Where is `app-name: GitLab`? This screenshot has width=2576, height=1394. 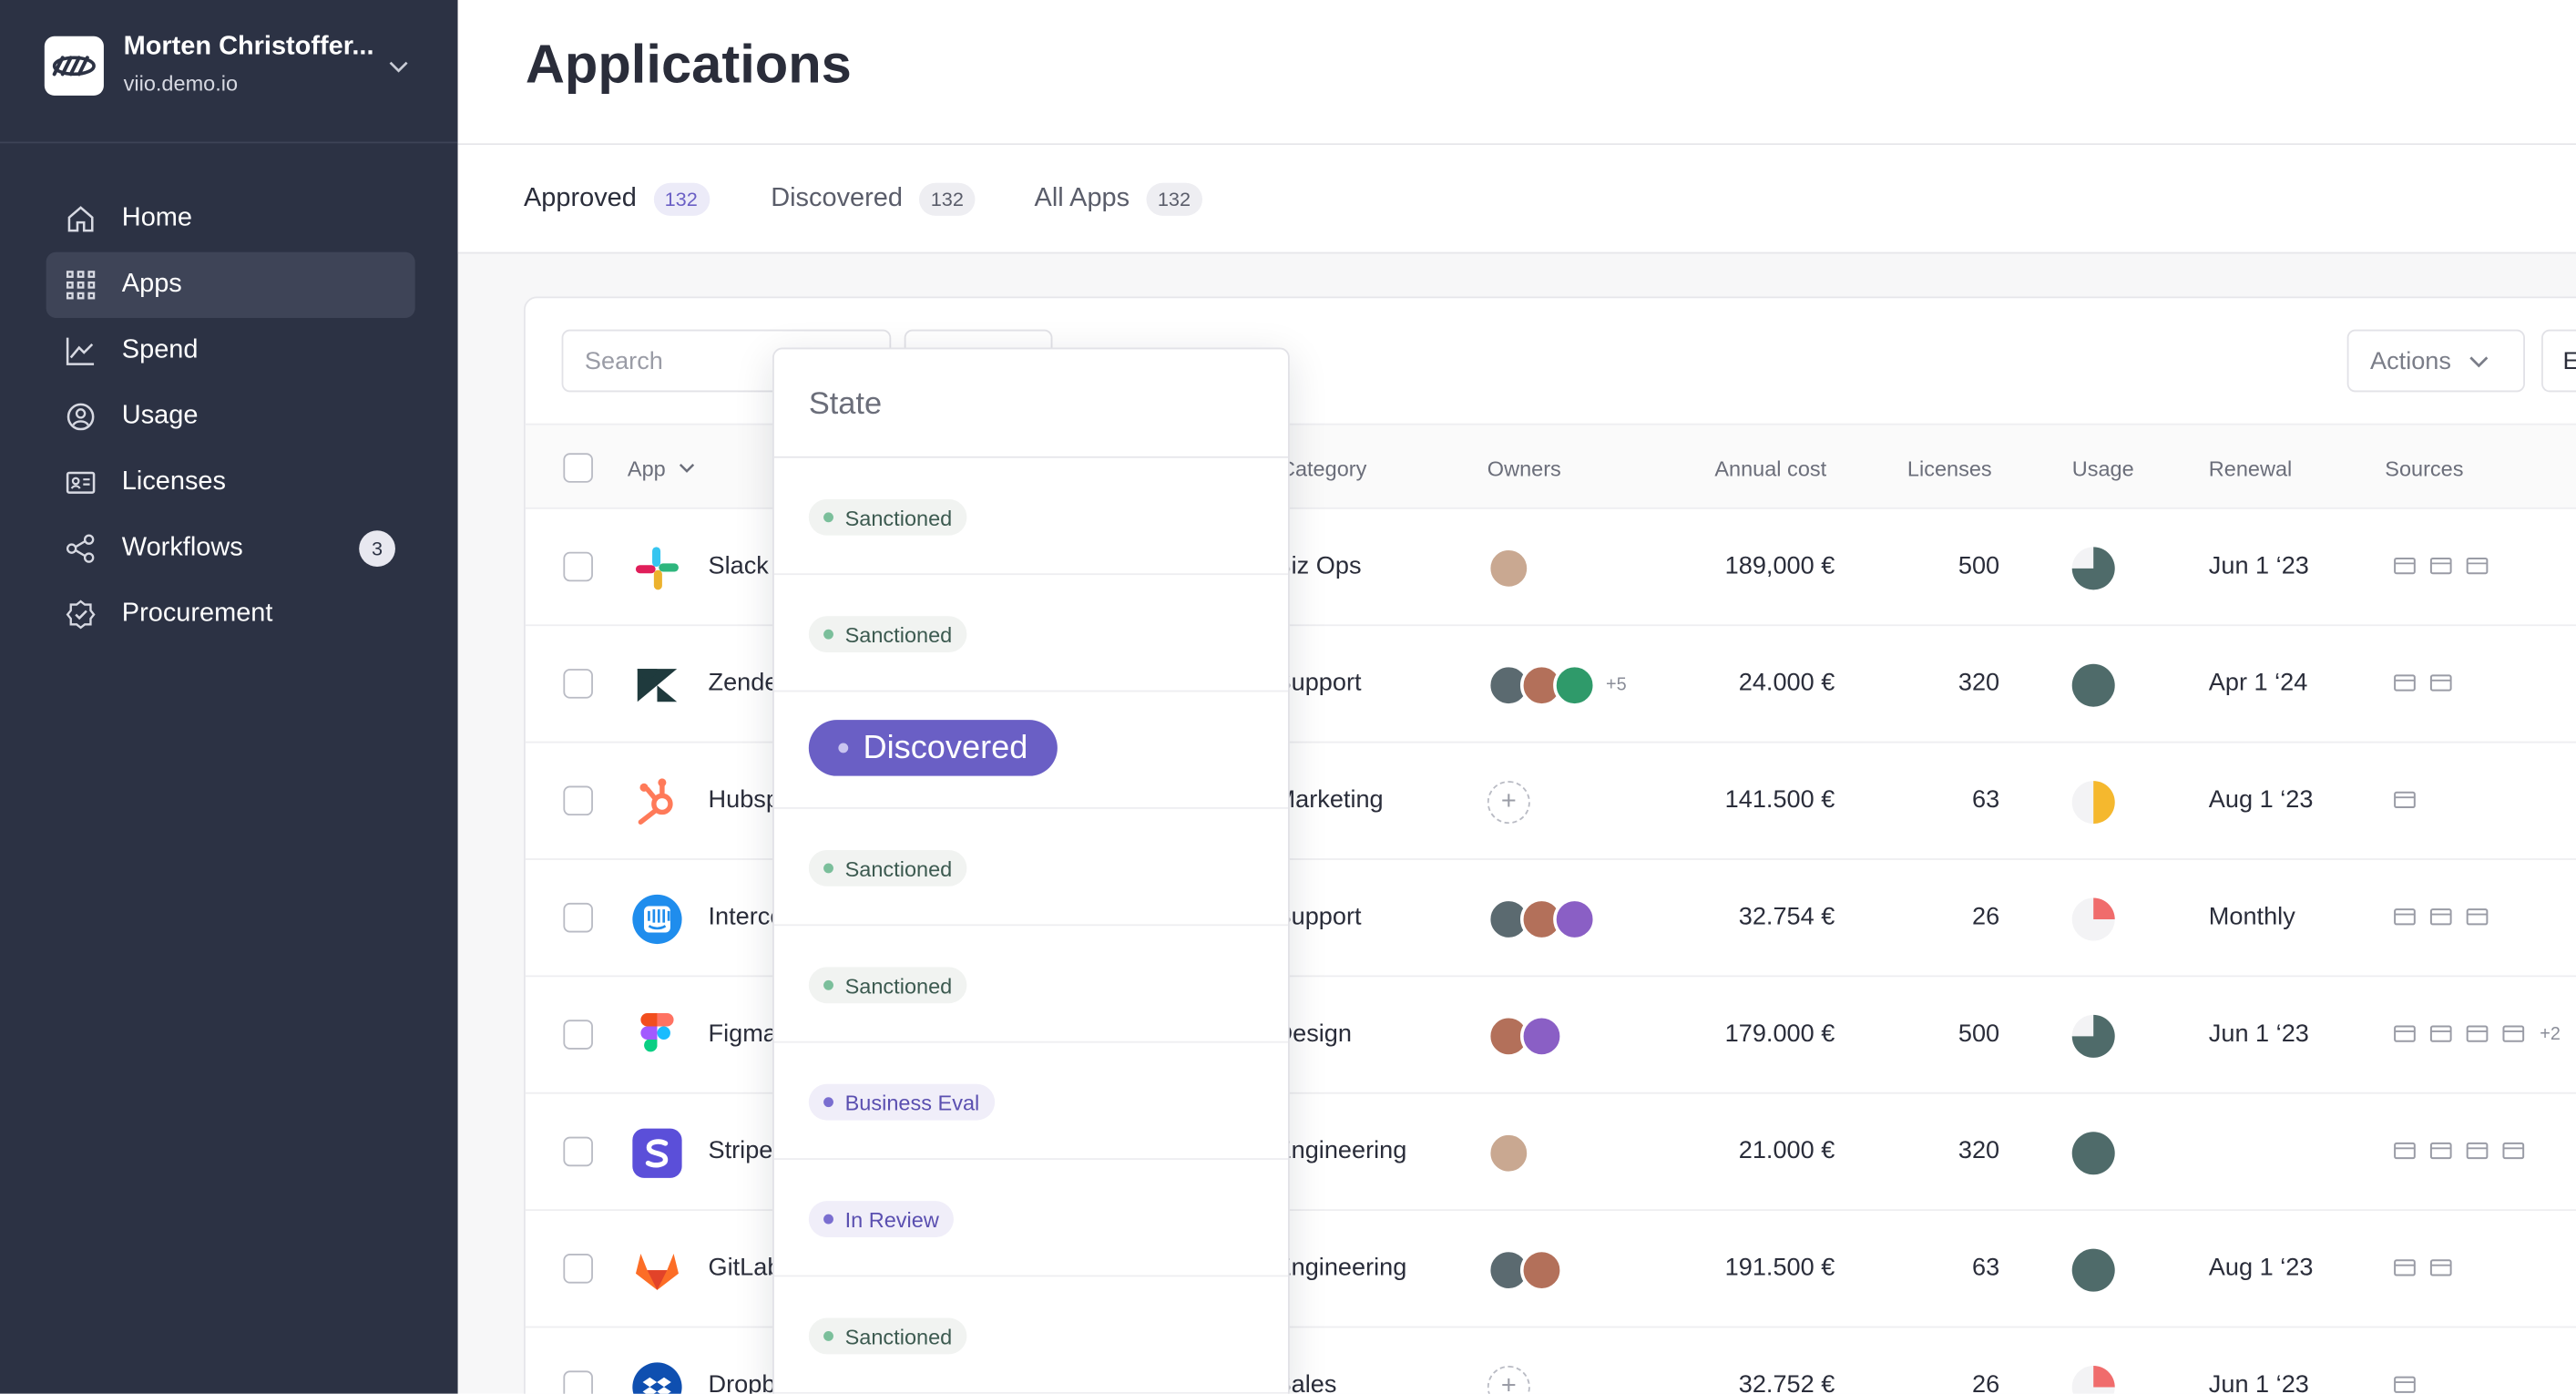
app-name: GitLab is located at coordinates (746, 1268).